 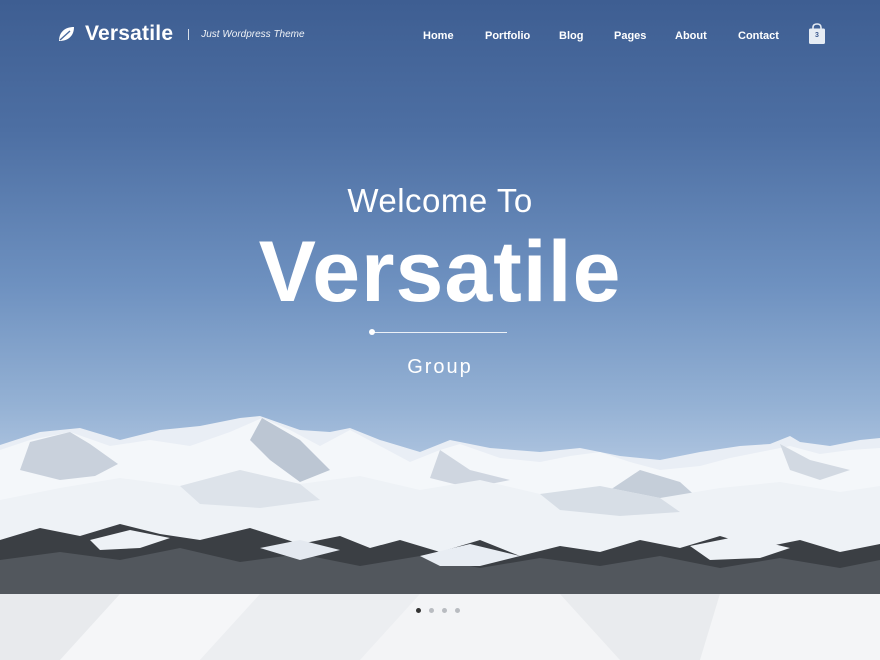 What do you see at coordinates (440, 272) in the screenshot?
I see `hero-title: Versatile` at bounding box center [440, 272].